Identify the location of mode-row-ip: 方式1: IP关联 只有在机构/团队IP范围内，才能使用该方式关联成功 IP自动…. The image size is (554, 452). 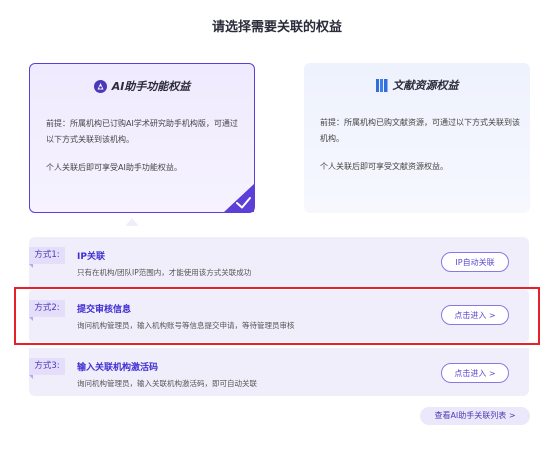
(279, 262).